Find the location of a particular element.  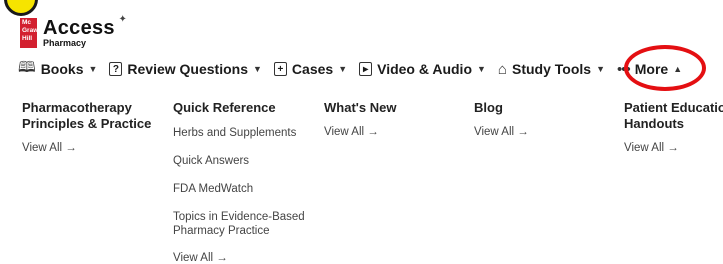

graduation-cap-icon: ⌂ is located at coordinates (502, 69).